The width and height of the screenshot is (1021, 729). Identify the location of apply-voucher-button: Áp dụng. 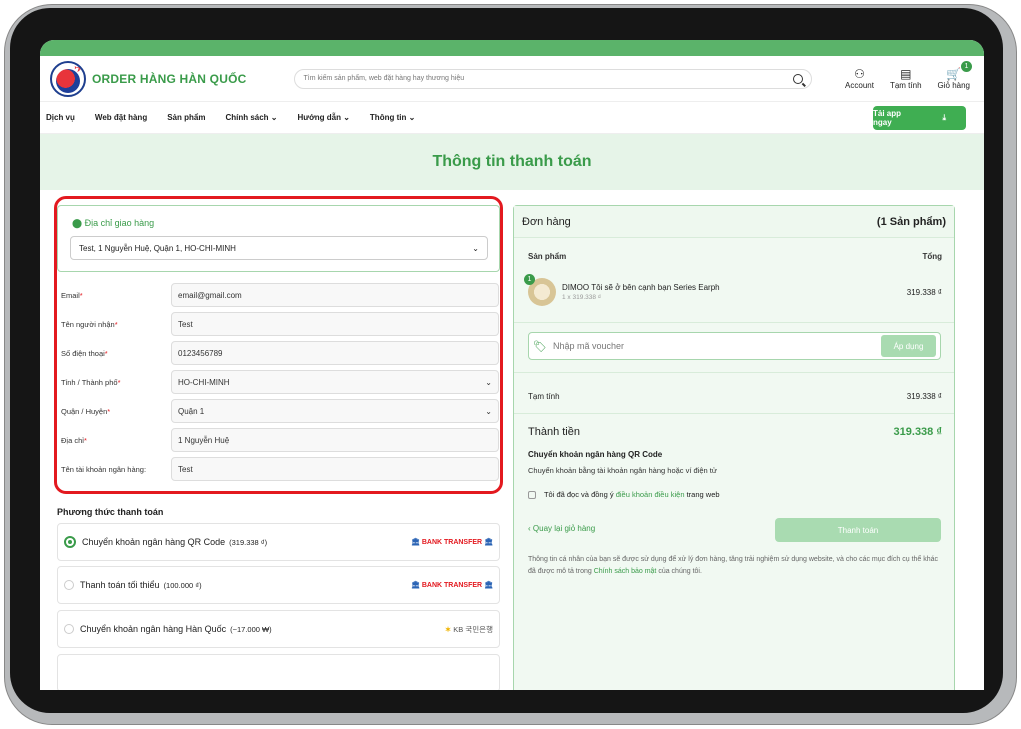
(908, 346).